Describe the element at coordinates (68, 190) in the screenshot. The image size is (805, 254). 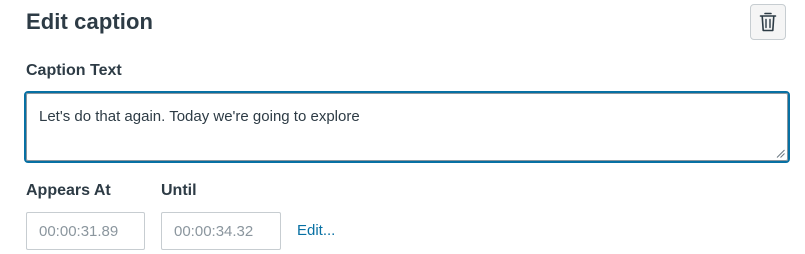
I see `appears-at-label: Appears At` at that location.